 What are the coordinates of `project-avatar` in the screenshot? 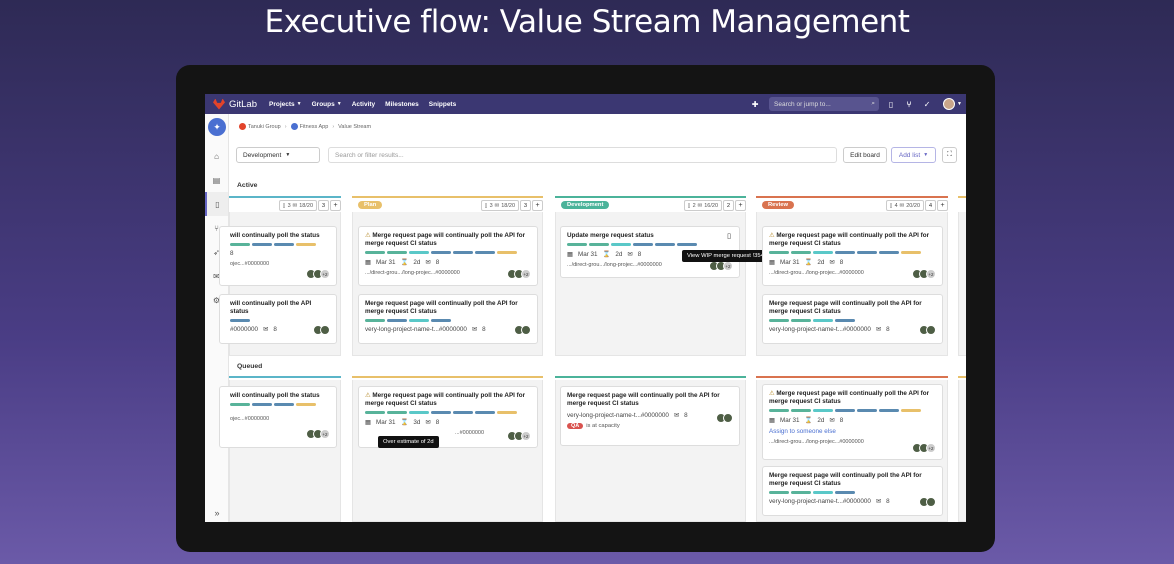 It's located at (294, 126).